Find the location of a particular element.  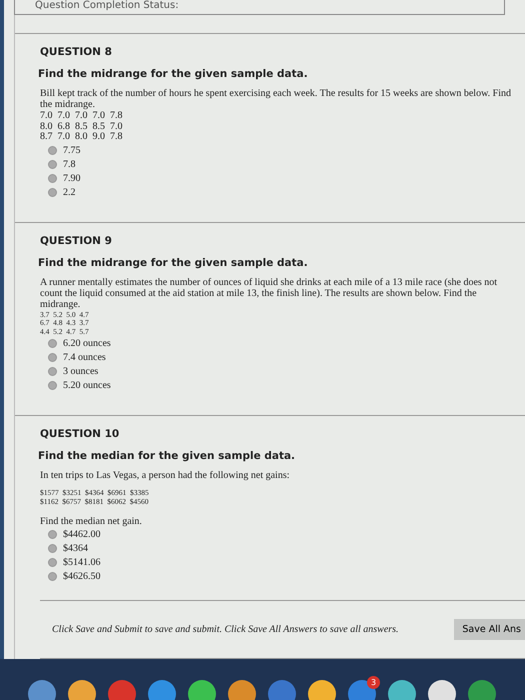

save-instructions: Click Save and Submit to save and submit. Click Save All Answers to save all answers. is located at coordinates (225, 629).